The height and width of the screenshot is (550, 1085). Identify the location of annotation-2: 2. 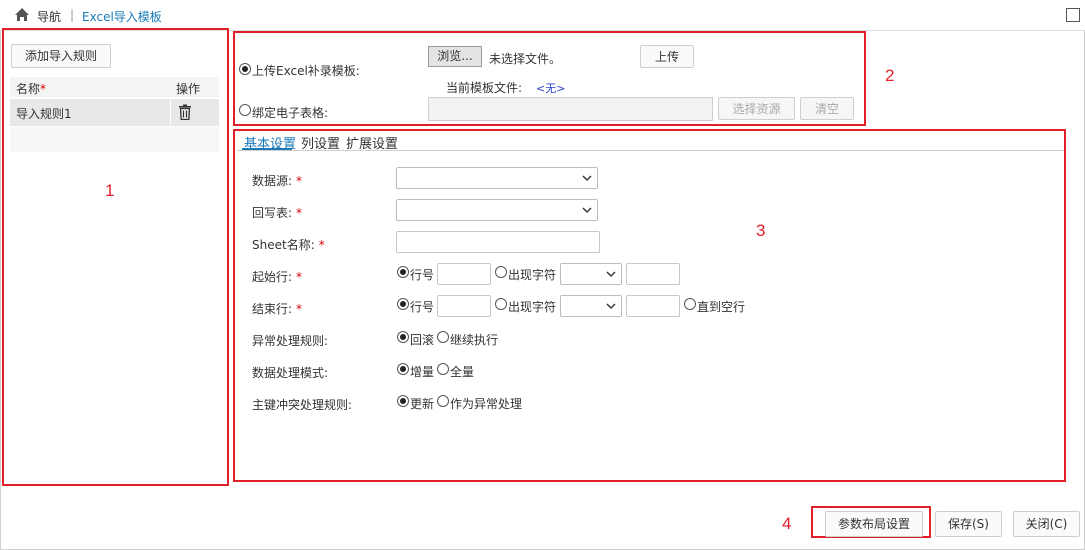
(890, 75).